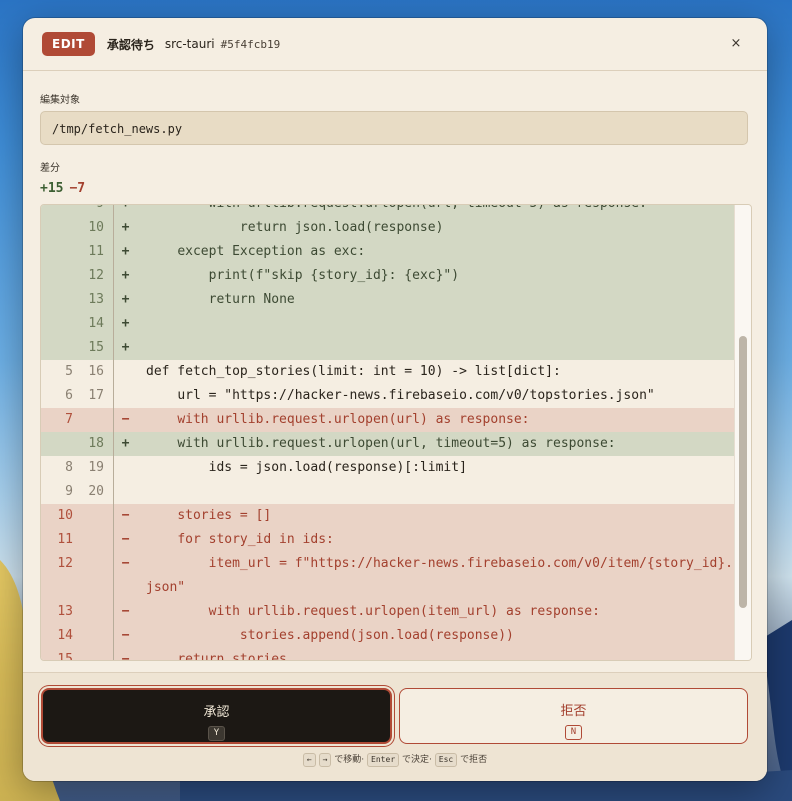 Image resolution: width=792 pixels, height=801 pixels. Describe the element at coordinates (60, 100) in the screenshot. I see `target-label: 編集対象` at that location.